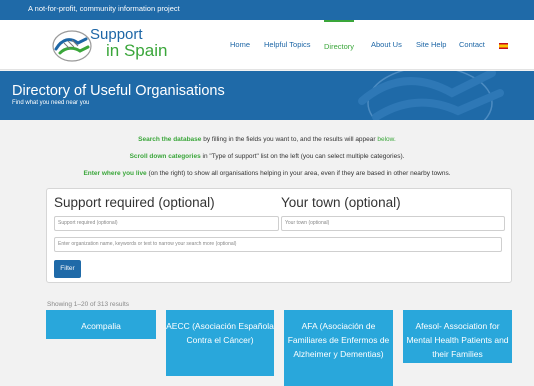 The image size is (534, 386). What do you see at coordinates (472, 45) in the screenshot?
I see `nav-contact: Contact` at bounding box center [472, 45].